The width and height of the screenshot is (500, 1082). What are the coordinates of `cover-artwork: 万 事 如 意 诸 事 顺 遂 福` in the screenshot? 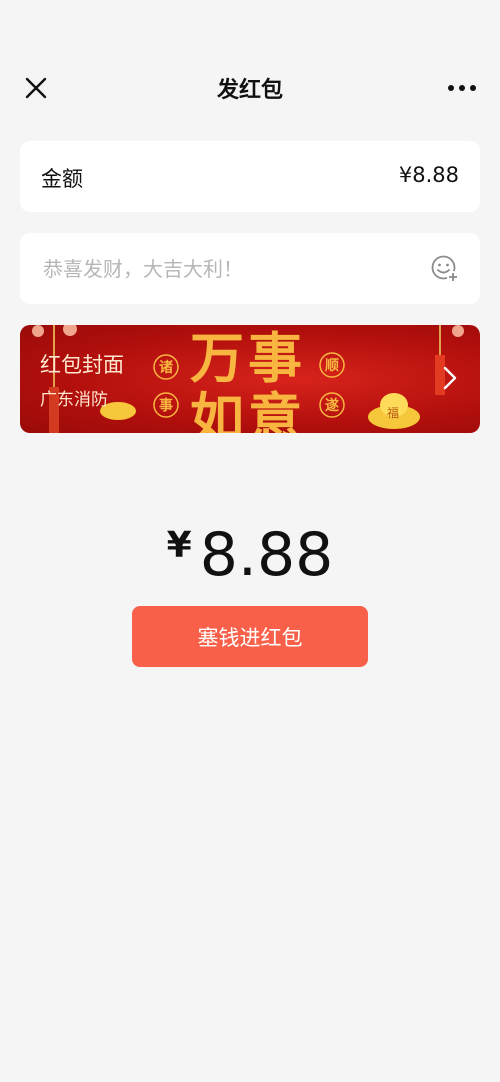 It's located at (248, 379).